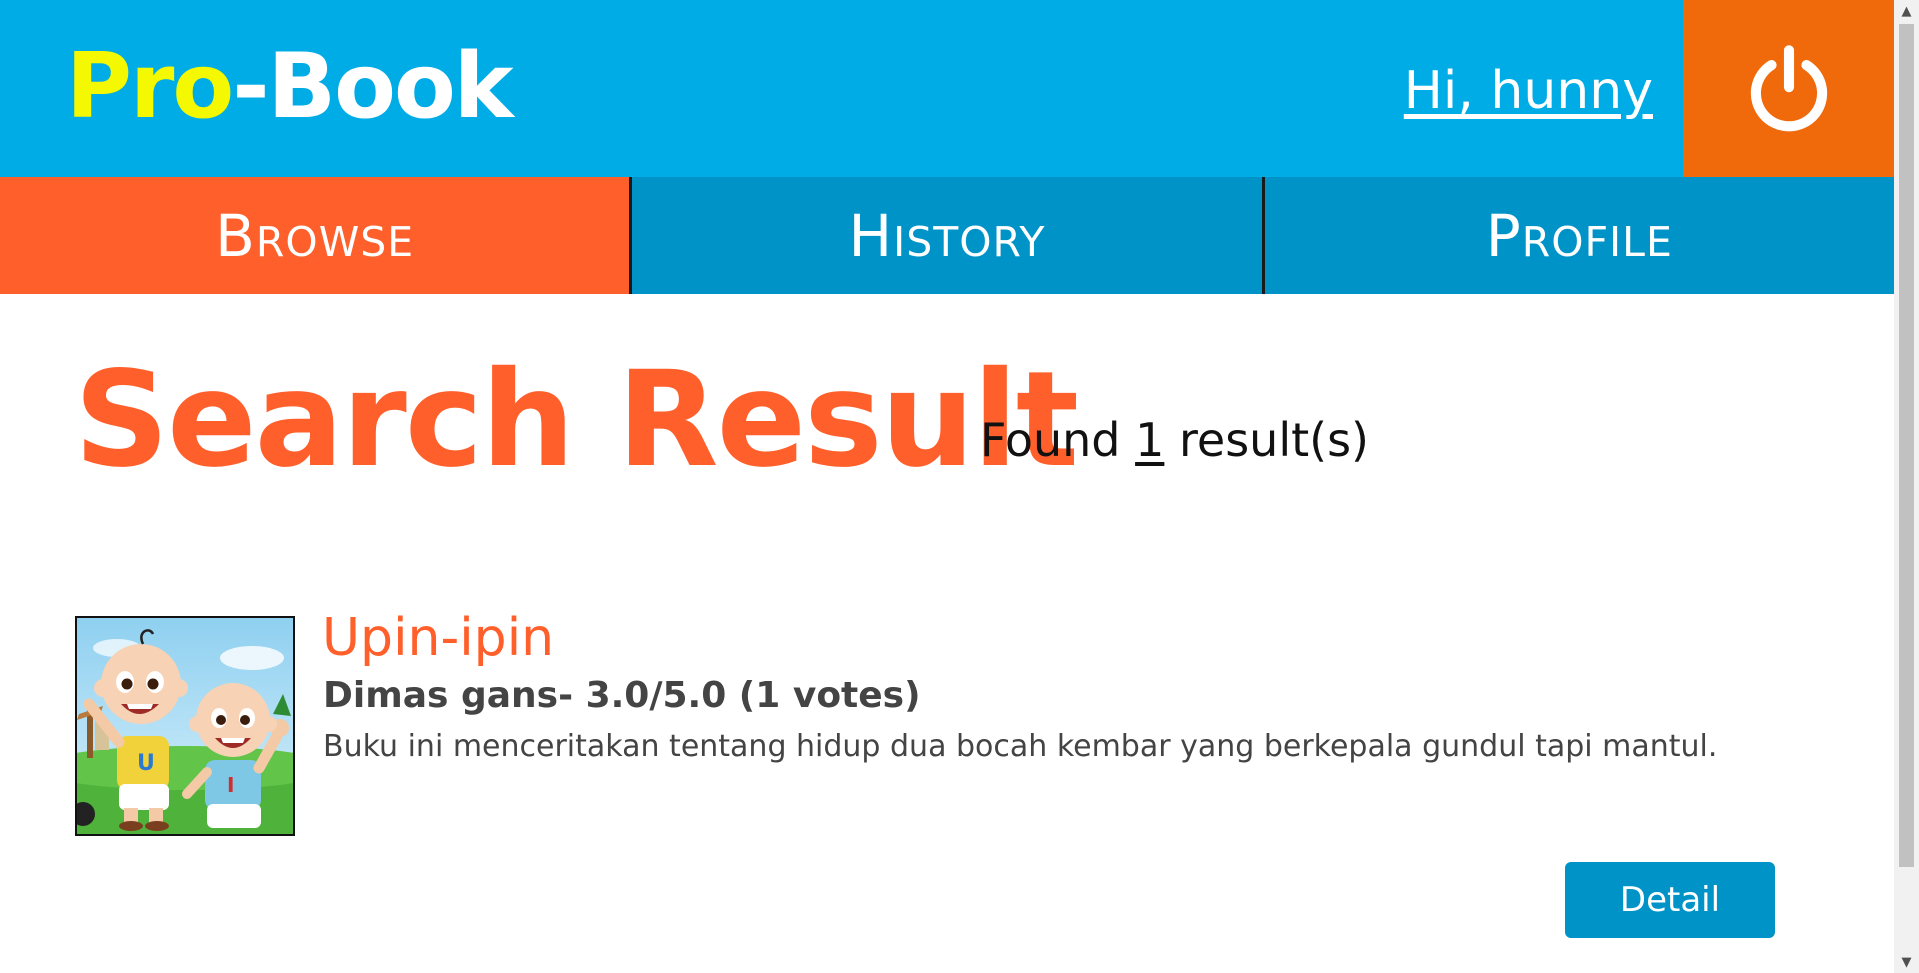  I want to click on app-logo: Pro-Book, so click(290, 87).